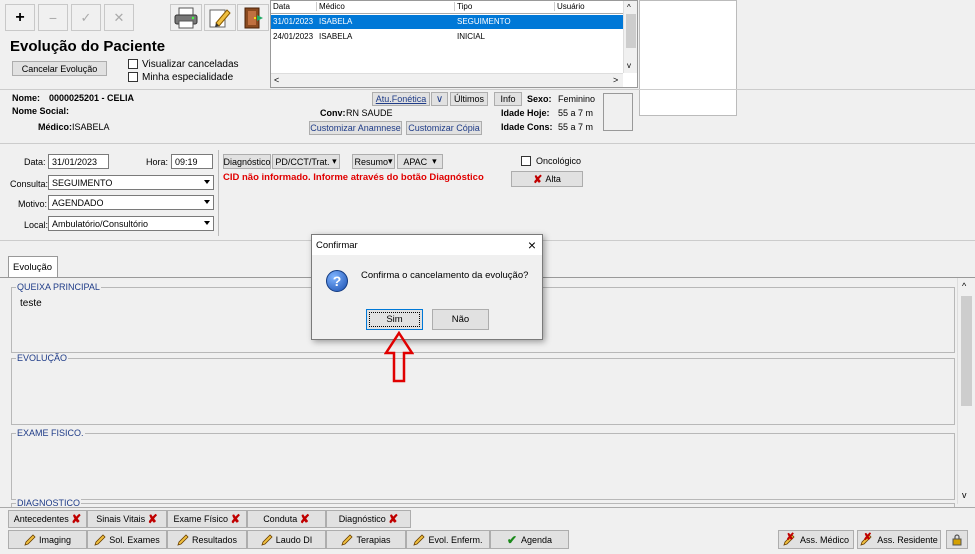 The height and width of the screenshot is (554, 975). I want to click on reason-select: AGENDADO, so click(131, 202).